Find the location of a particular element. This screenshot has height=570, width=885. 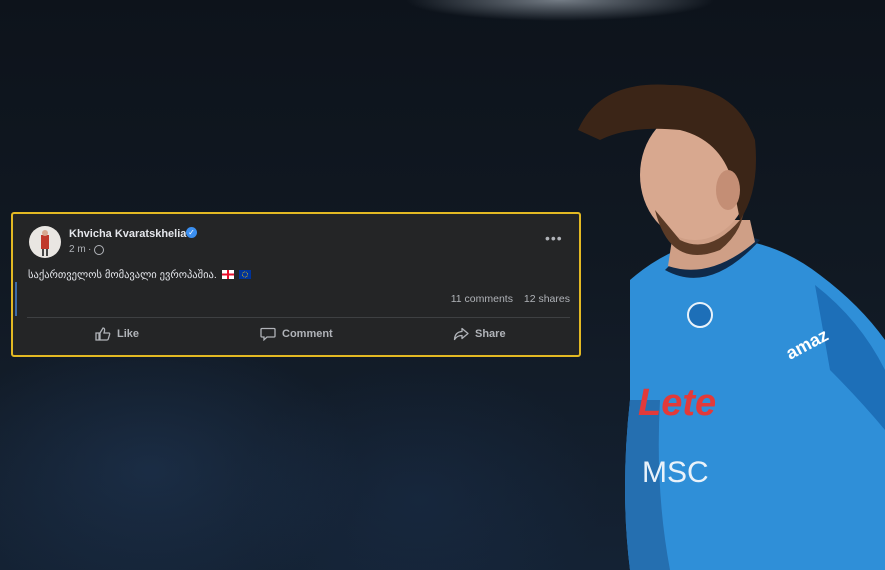

like-button: Like is located at coordinates (117, 334).